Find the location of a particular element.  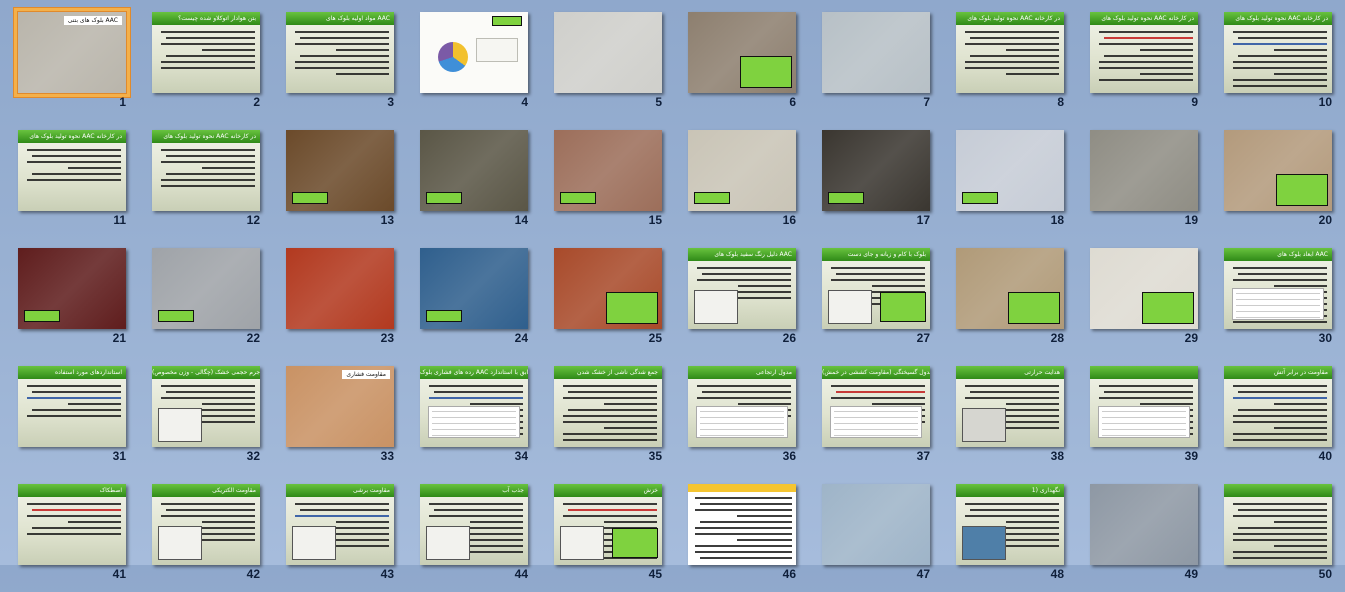

slide-thumbnail-46: 46 is located at coordinates (737, 533).